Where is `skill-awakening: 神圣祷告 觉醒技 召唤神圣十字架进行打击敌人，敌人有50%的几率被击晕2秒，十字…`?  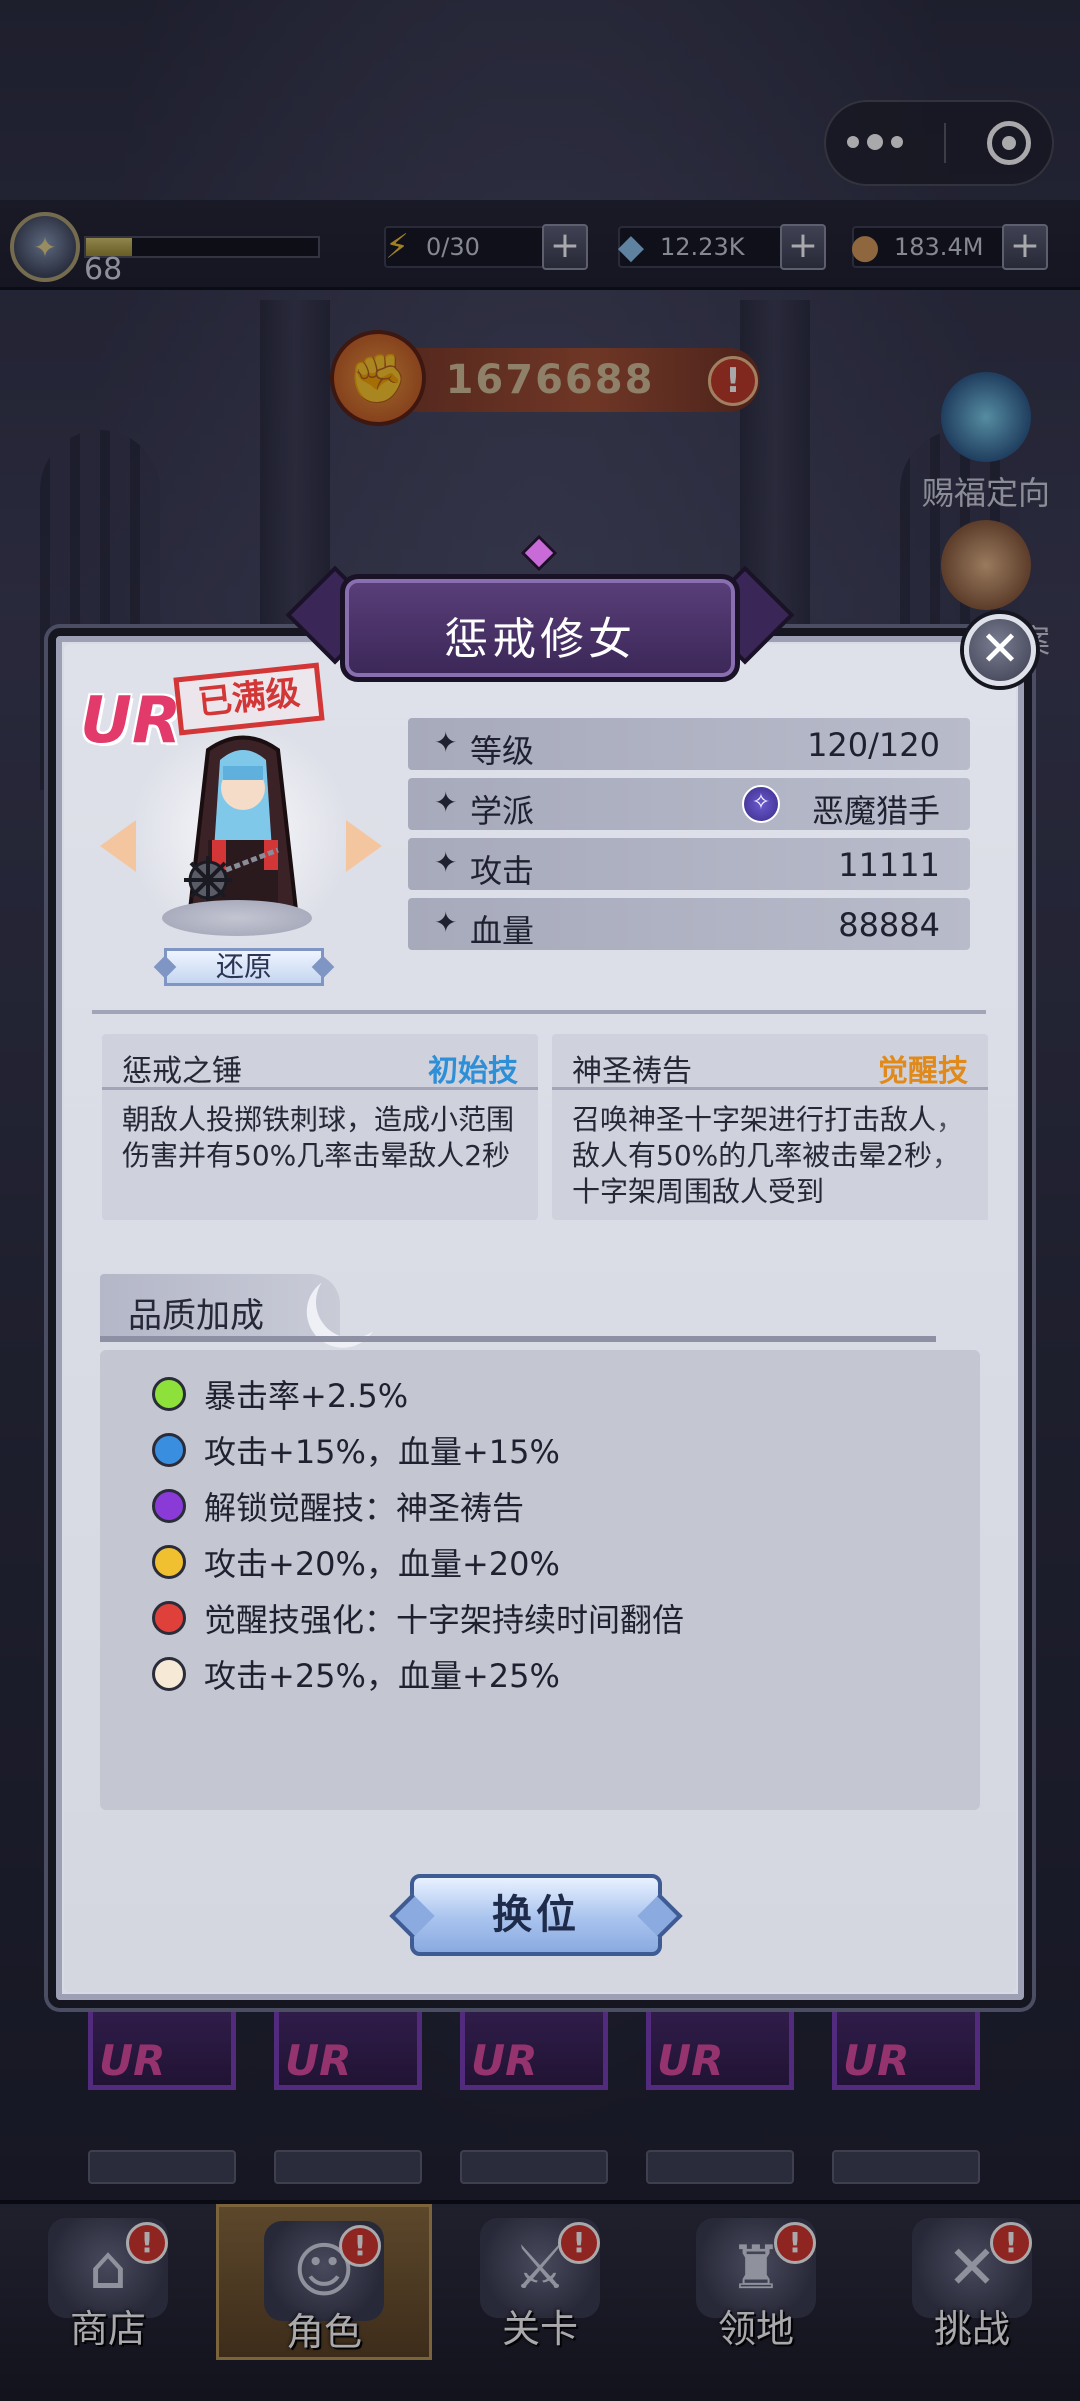
skill-awakening: 神圣祷告 觉醒技 召唤神圣十字架进行打击敌人，敌人有50%的几率被击晕2秒，十字… is located at coordinates (770, 1127).